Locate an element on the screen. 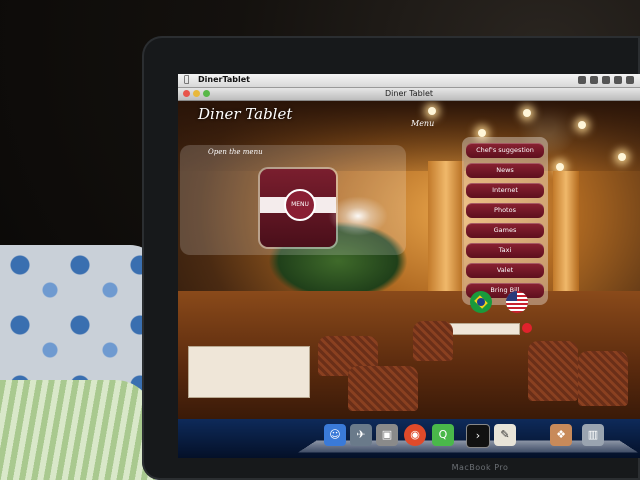 The height and width of the screenshot is (480, 640). finder-icon: ☺ is located at coordinates (335, 435).